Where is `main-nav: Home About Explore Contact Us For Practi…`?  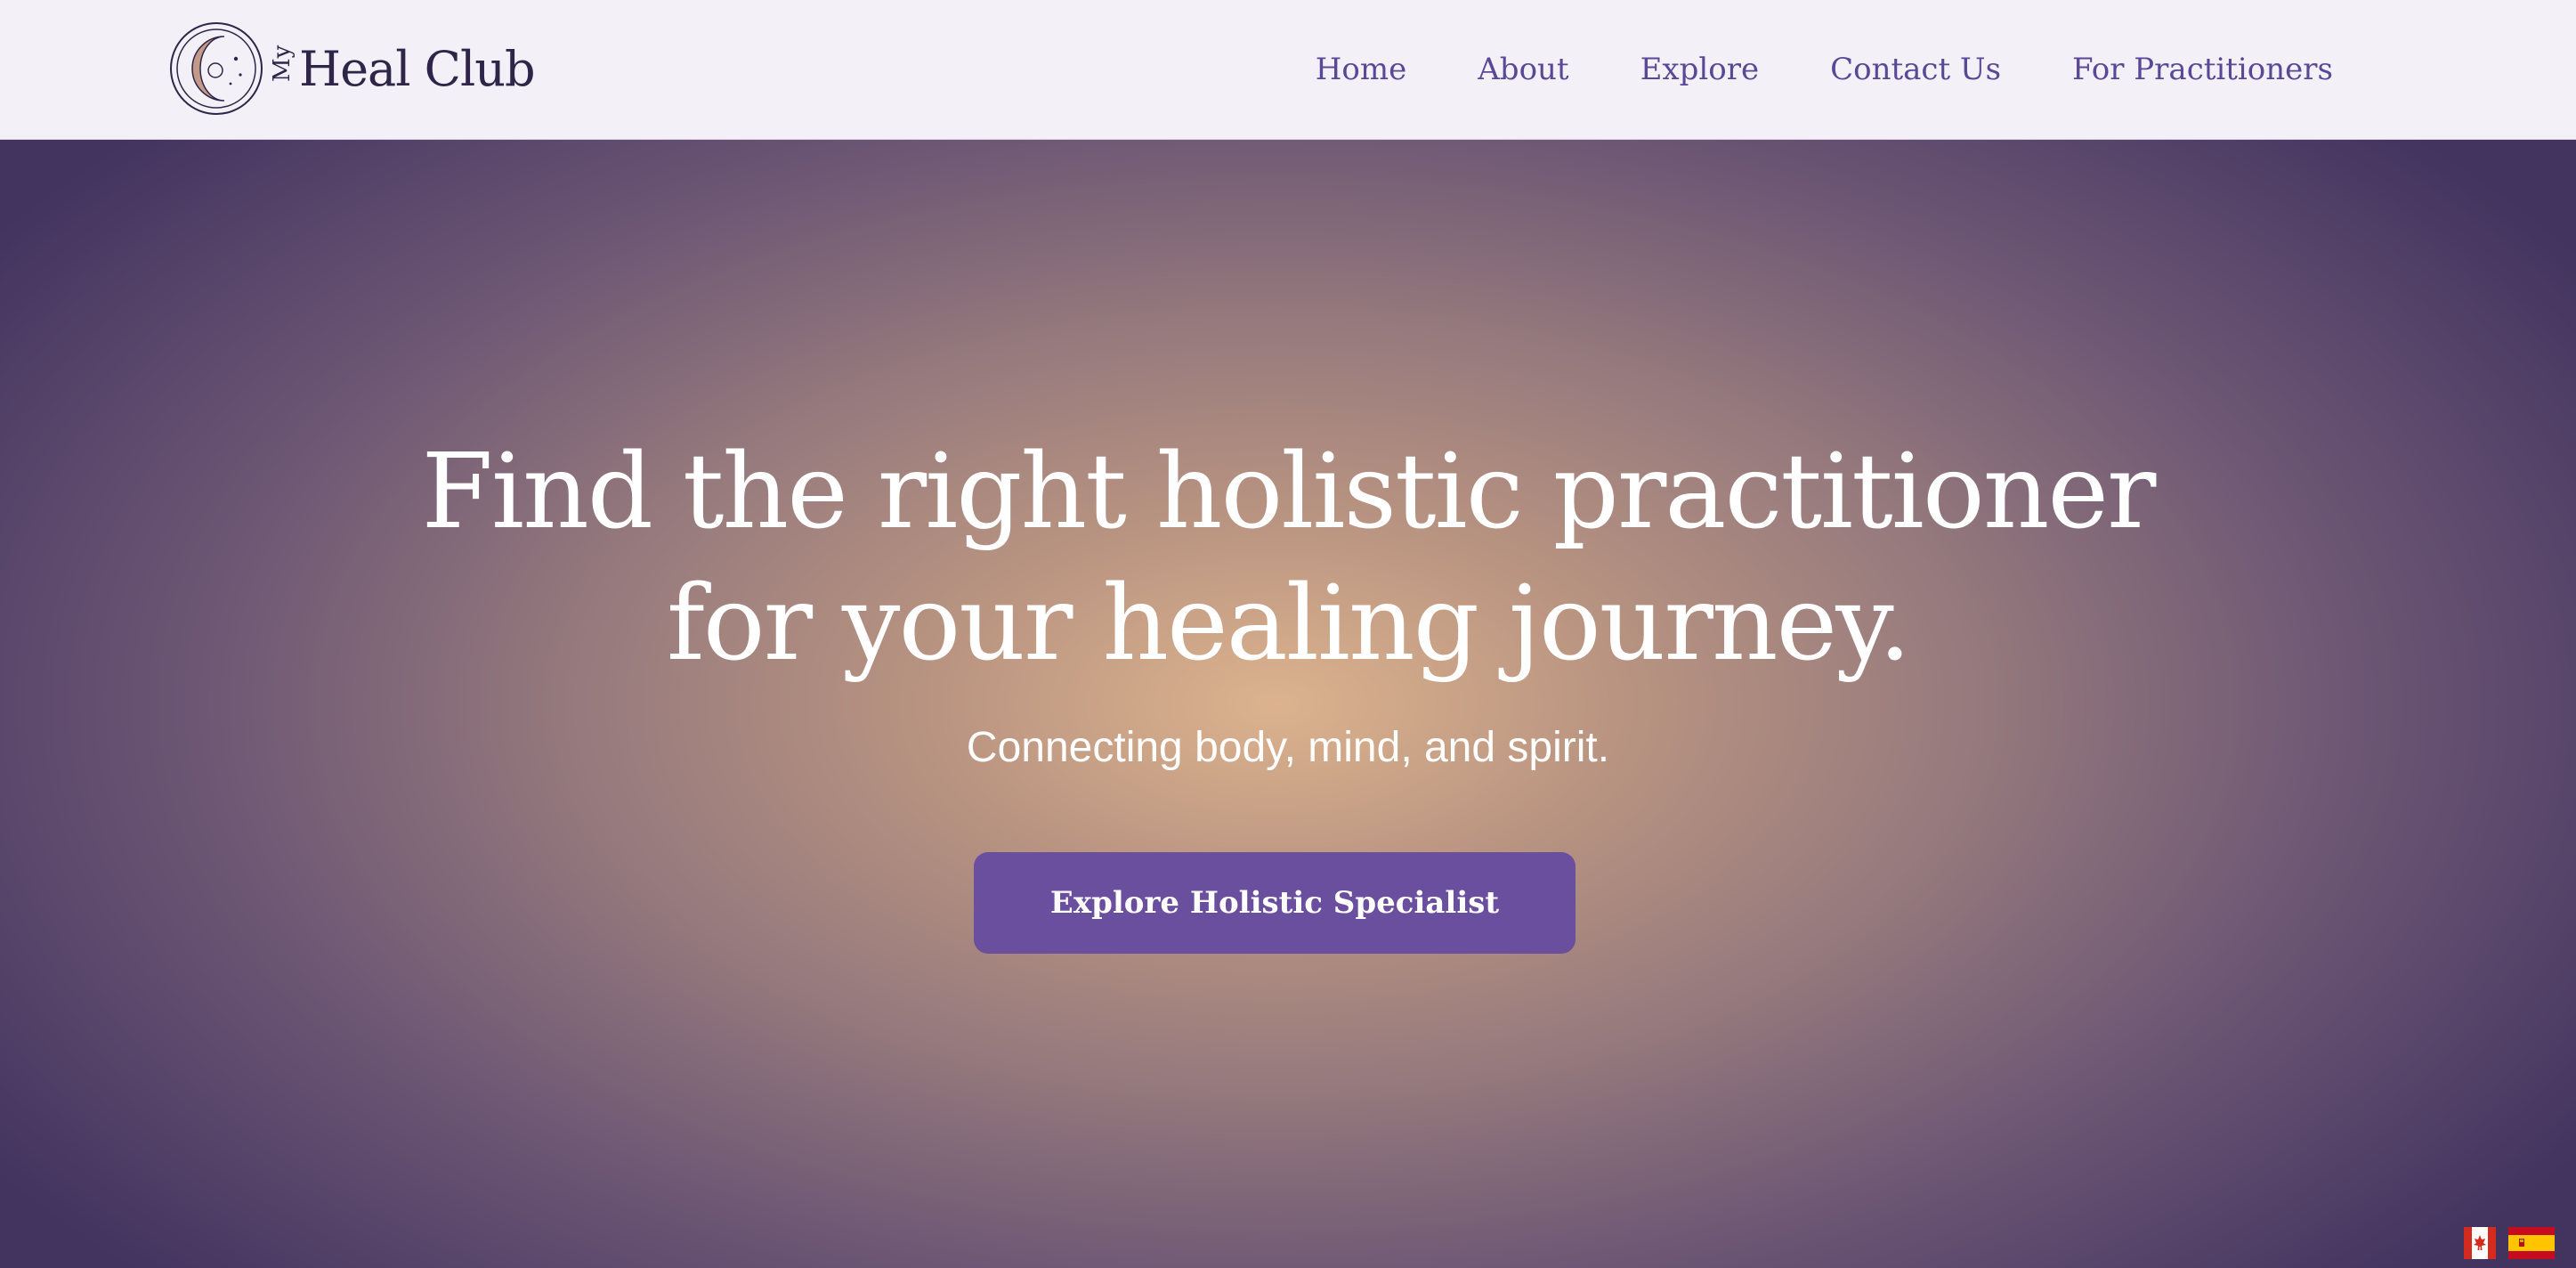 main-nav: Home About Explore Contact Us For Practi… is located at coordinates (1825, 69).